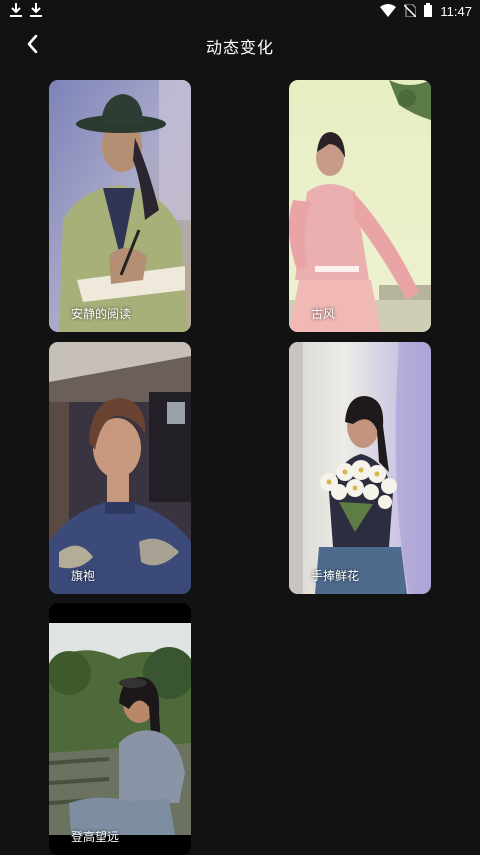 The image size is (480, 855). I want to click on status-right: 11:47, so click(426, 11).